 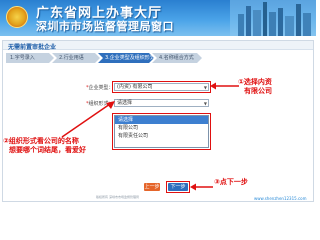 I want to click on step-label: 3.企业类型及组织形式, so click(x=130, y=58).